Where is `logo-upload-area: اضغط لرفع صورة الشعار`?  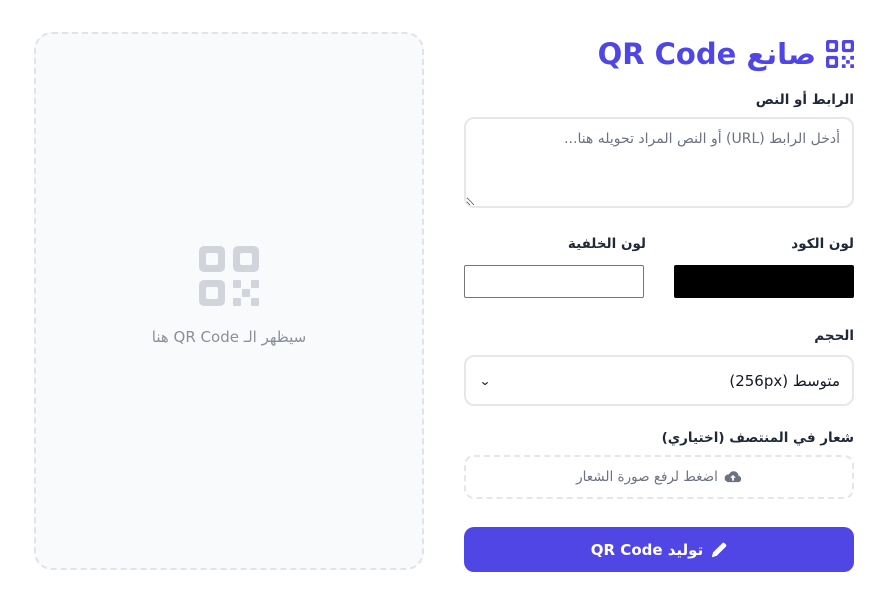 logo-upload-area: اضغط لرفع صورة الشعار is located at coordinates (659, 477).